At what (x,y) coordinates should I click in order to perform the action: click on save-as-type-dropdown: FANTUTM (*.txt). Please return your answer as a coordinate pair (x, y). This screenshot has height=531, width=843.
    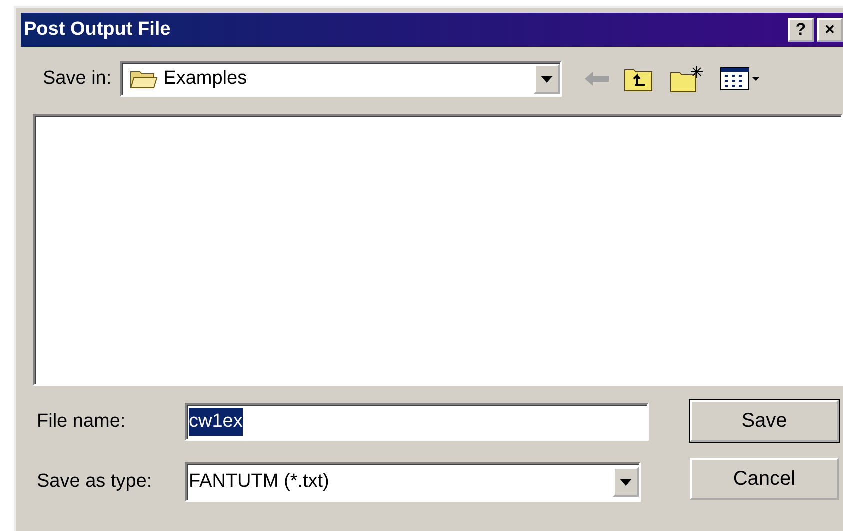
    Looking at the image, I should click on (413, 482).